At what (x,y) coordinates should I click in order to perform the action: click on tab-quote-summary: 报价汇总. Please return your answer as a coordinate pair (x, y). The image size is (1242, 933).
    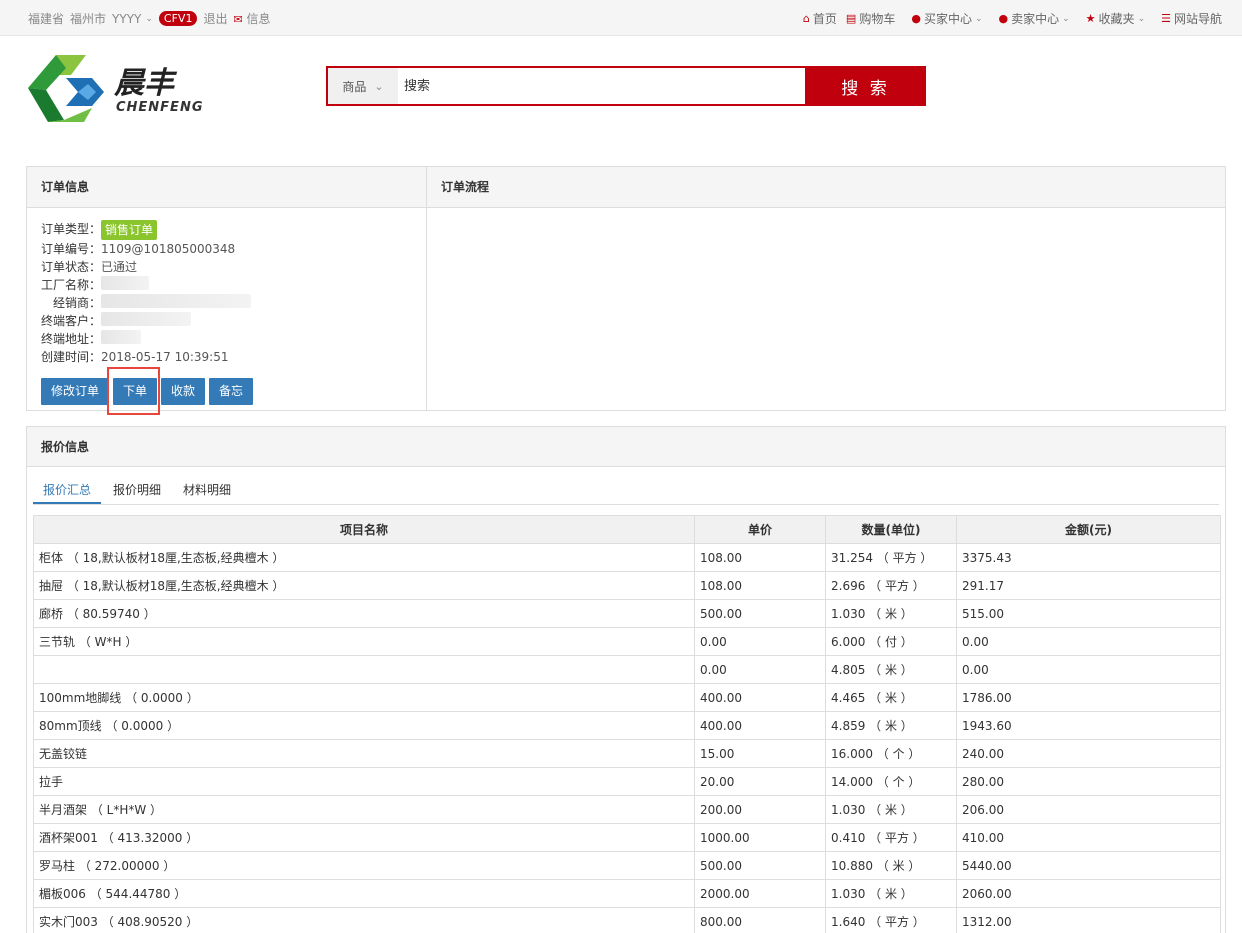
    Looking at the image, I should click on (67, 490).